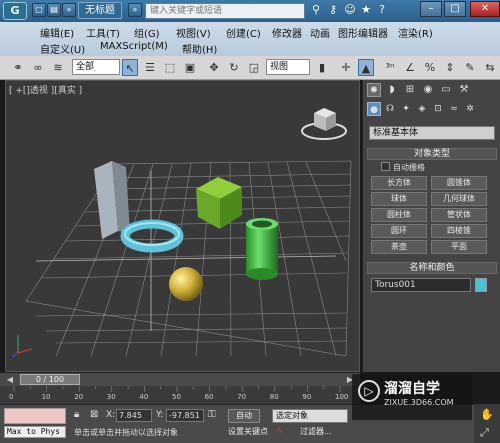  What do you see at coordinates (390, 109) in the screenshot?
I see `shapes-icon: ☊` at bounding box center [390, 109].